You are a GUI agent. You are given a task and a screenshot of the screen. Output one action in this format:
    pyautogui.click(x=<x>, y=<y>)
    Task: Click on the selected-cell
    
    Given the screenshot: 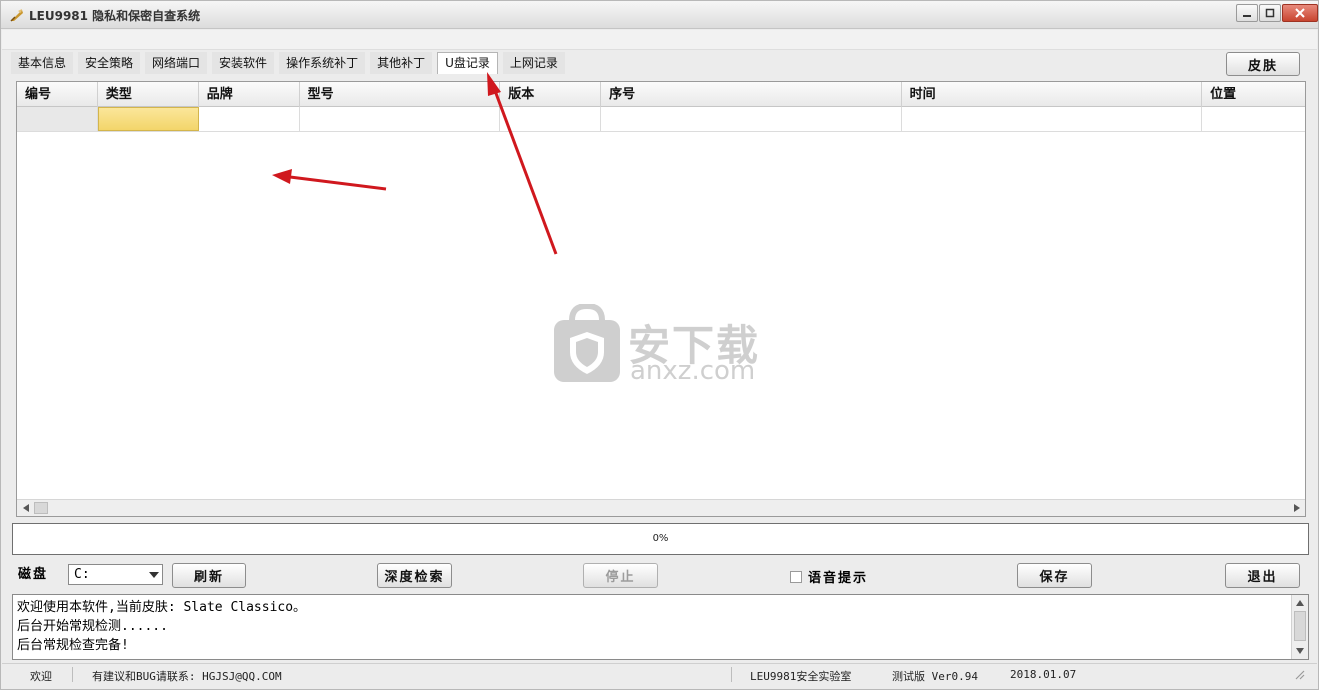 What is the action you would take?
    pyautogui.click(x=148, y=119)
    